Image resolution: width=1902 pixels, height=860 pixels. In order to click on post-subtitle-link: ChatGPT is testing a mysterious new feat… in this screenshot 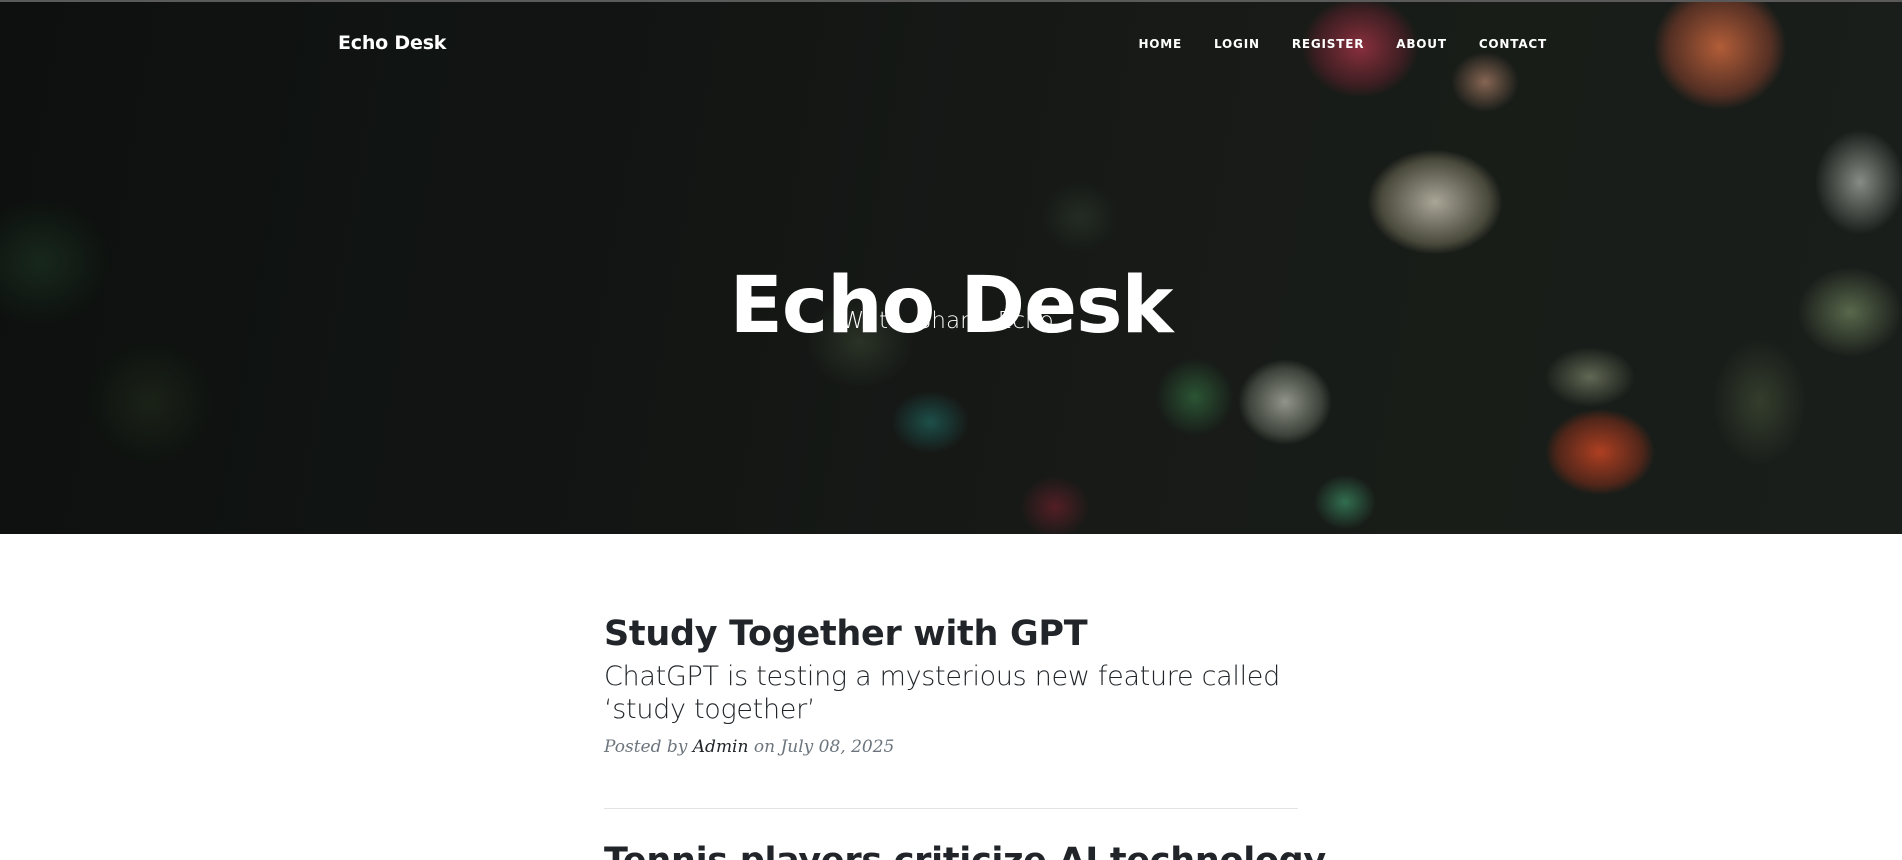, I will do `click(951, 693)`.